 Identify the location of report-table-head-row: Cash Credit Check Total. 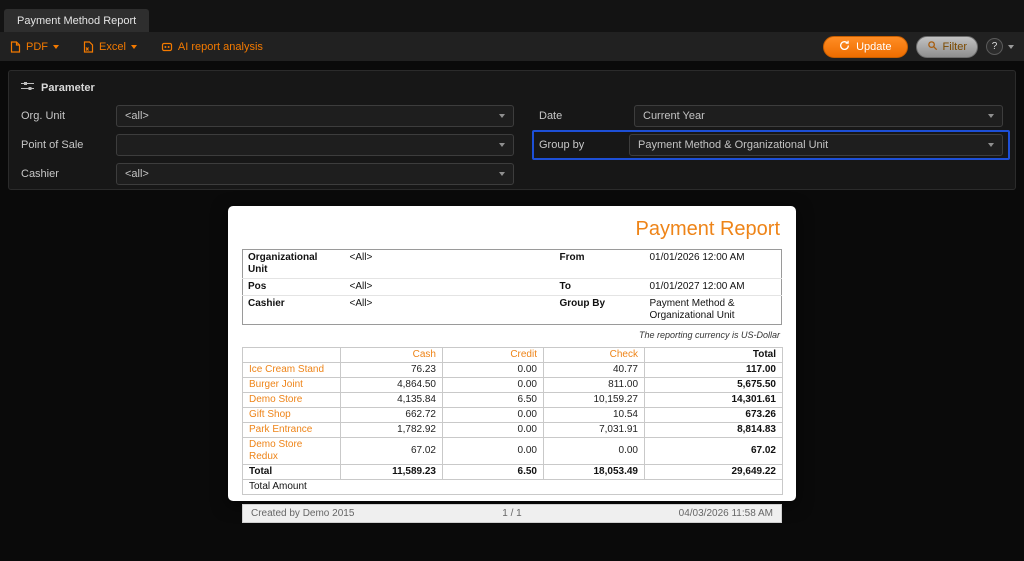
(512, 355).